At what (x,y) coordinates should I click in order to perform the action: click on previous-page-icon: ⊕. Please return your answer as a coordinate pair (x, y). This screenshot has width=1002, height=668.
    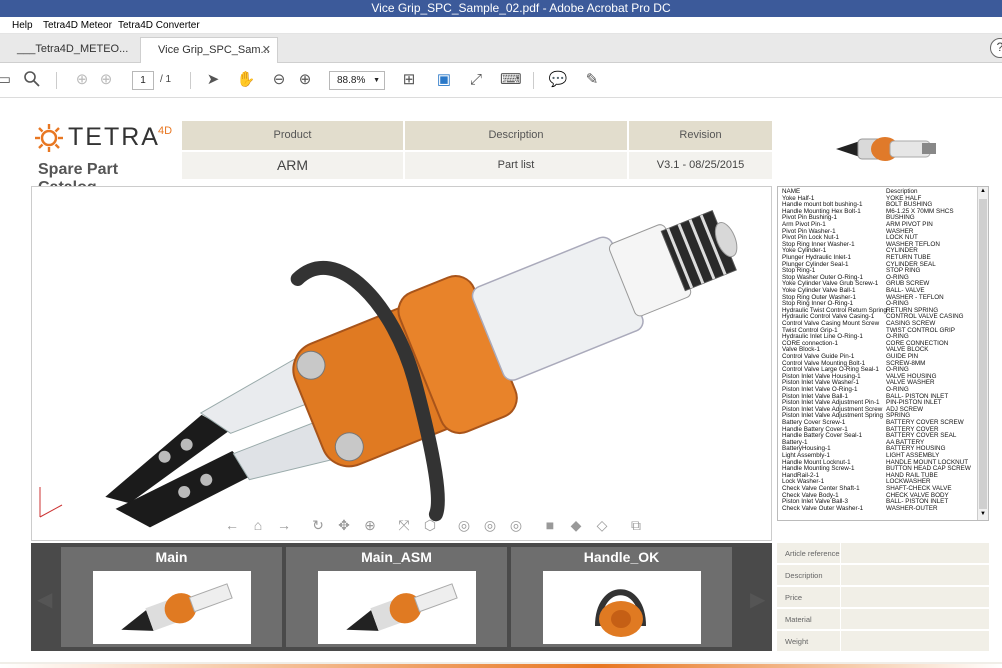
    Looking at the image, I should click on (82, 80).